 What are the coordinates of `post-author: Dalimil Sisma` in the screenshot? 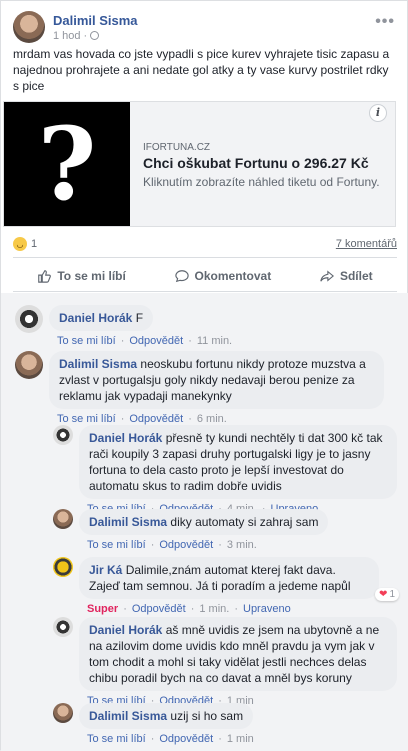 It's located at (95, 20).